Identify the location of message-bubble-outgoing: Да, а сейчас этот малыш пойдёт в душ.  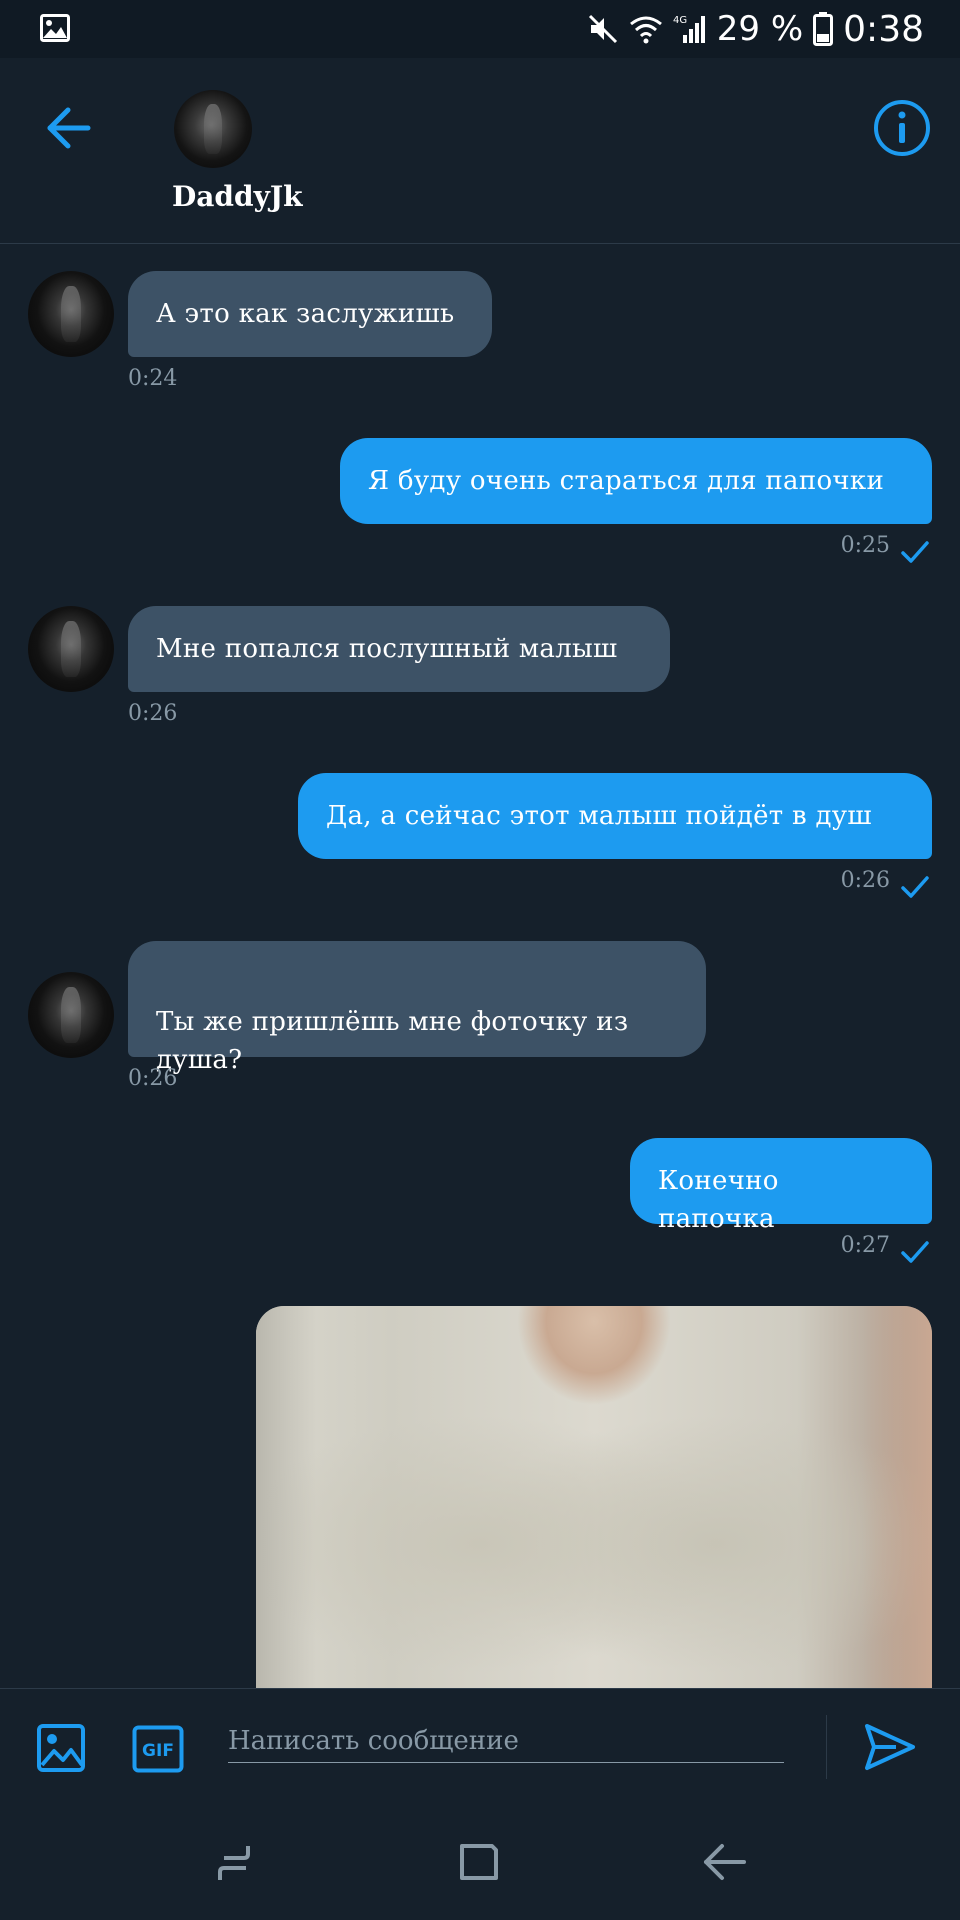
(615, 816).